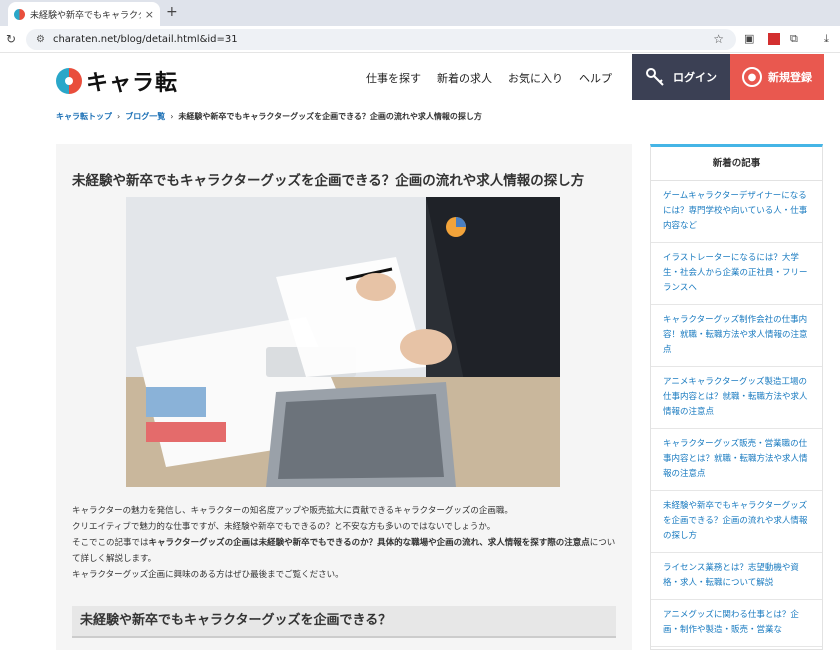  What do you see at coordinates (344, 622) in the screenshot?
I see `section-heading: 未経験や新卒でもキャラクターグッズを企画できる？` at bounding box center [344, 622].